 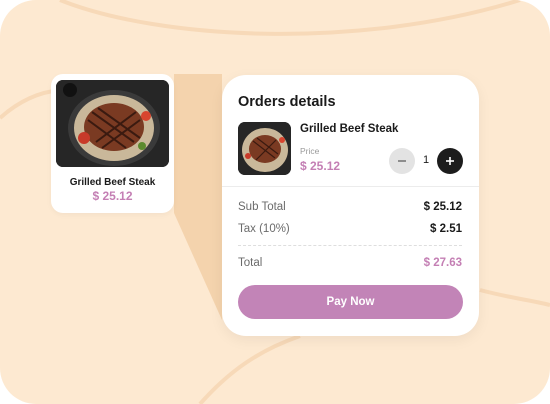 I want to click on dashed-divider, so click(x=350, y=245).